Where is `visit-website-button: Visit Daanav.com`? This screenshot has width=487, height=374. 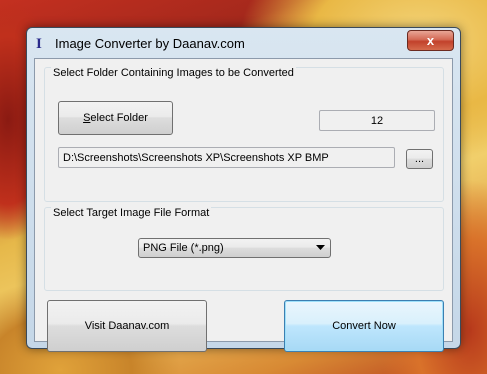 visit-website-button: Visit Daanav.com is located at coordinates (127, 326).